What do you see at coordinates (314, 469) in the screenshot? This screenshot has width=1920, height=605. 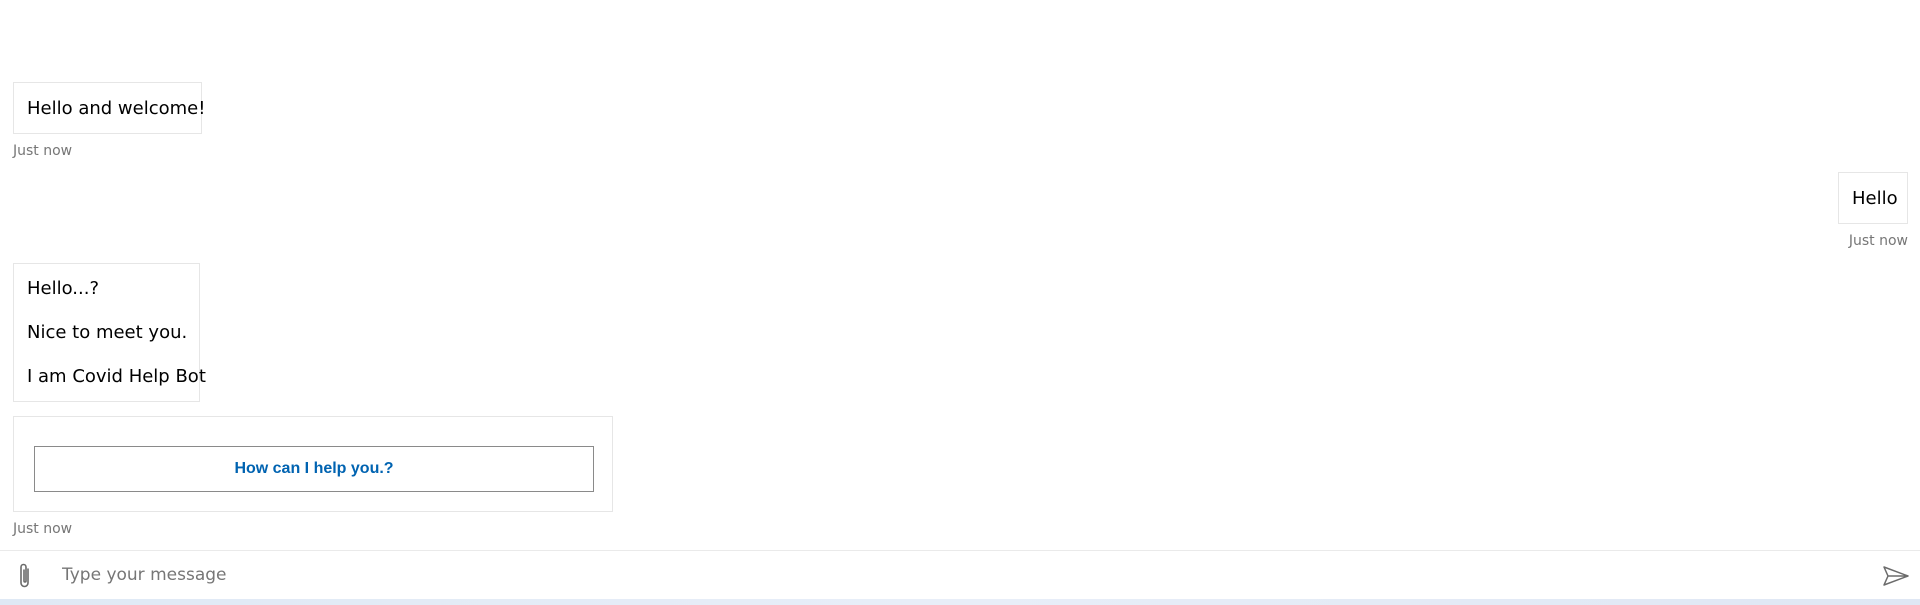 I see `help-action-button: How can I help you.?` at bounding box center [314, 469].